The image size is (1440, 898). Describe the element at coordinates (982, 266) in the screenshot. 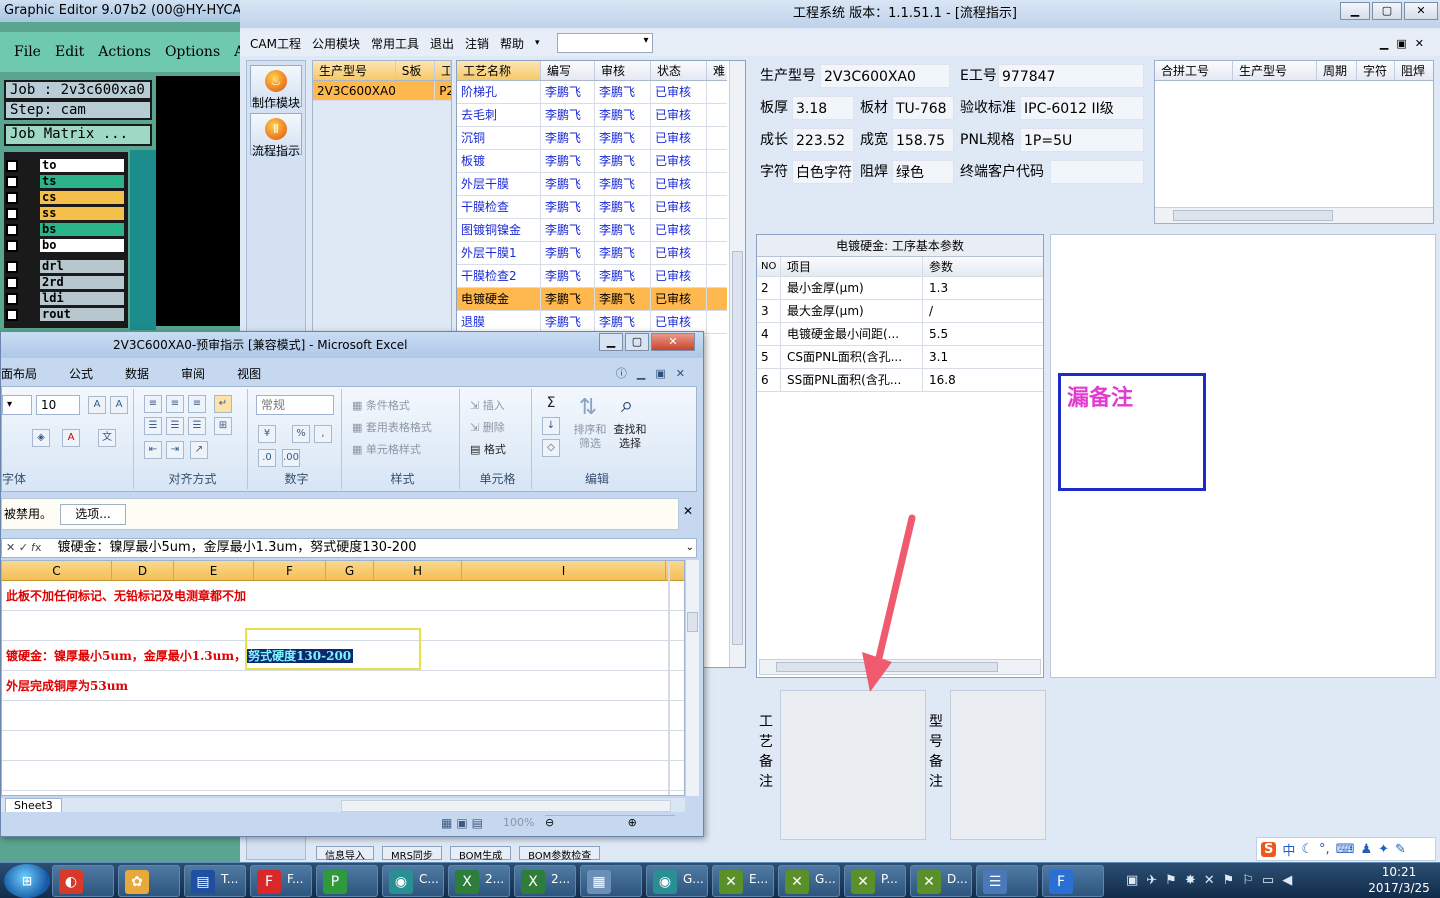

I see `param-header-value: 参数` at that location.